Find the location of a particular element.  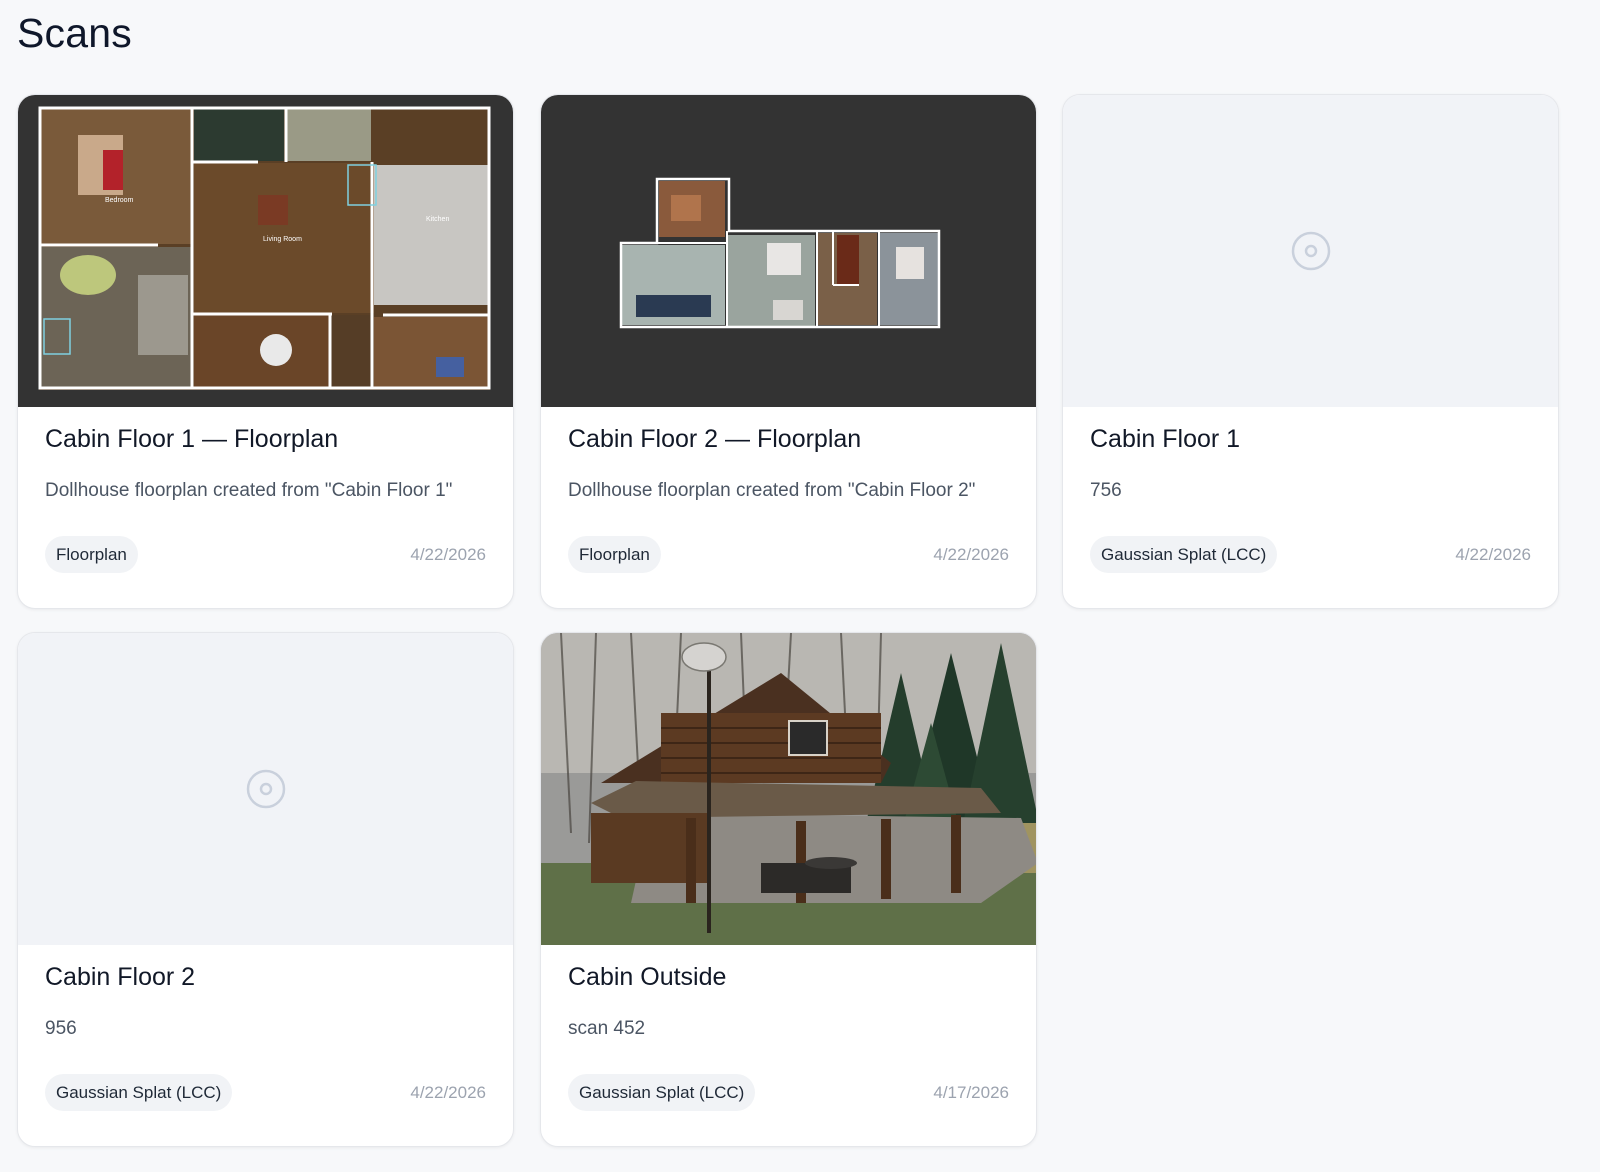

card-title: Cabin Floor 1 — Floorplan is located at coordinates (192, 439).